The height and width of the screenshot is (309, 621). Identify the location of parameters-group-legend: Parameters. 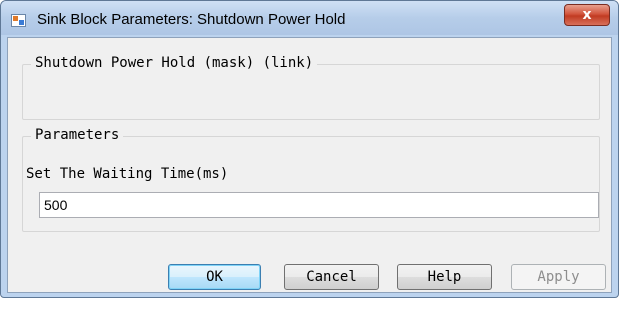
(77, 135).